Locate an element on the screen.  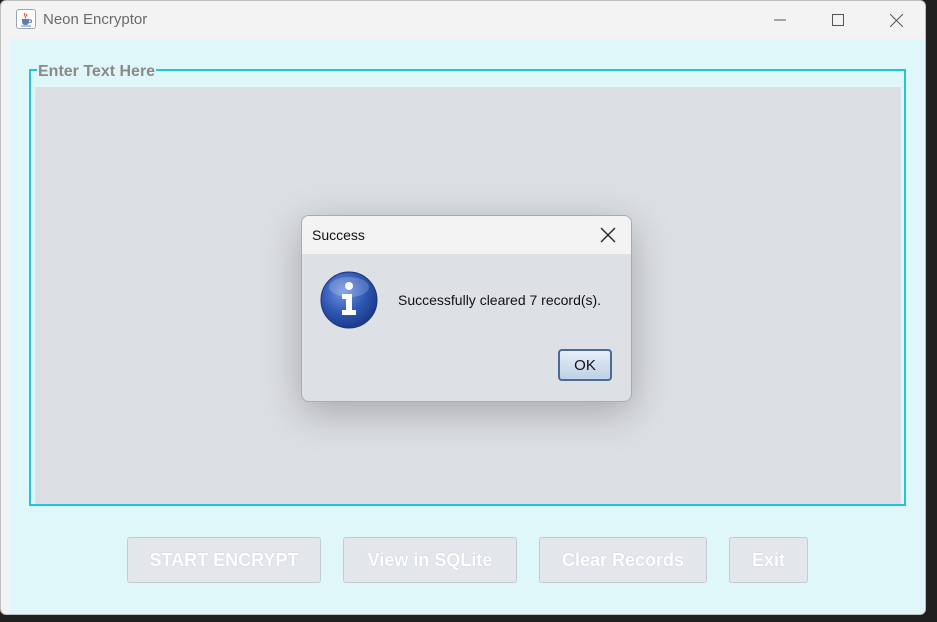
dialog-title: Success is located at coordinates (338, 235).